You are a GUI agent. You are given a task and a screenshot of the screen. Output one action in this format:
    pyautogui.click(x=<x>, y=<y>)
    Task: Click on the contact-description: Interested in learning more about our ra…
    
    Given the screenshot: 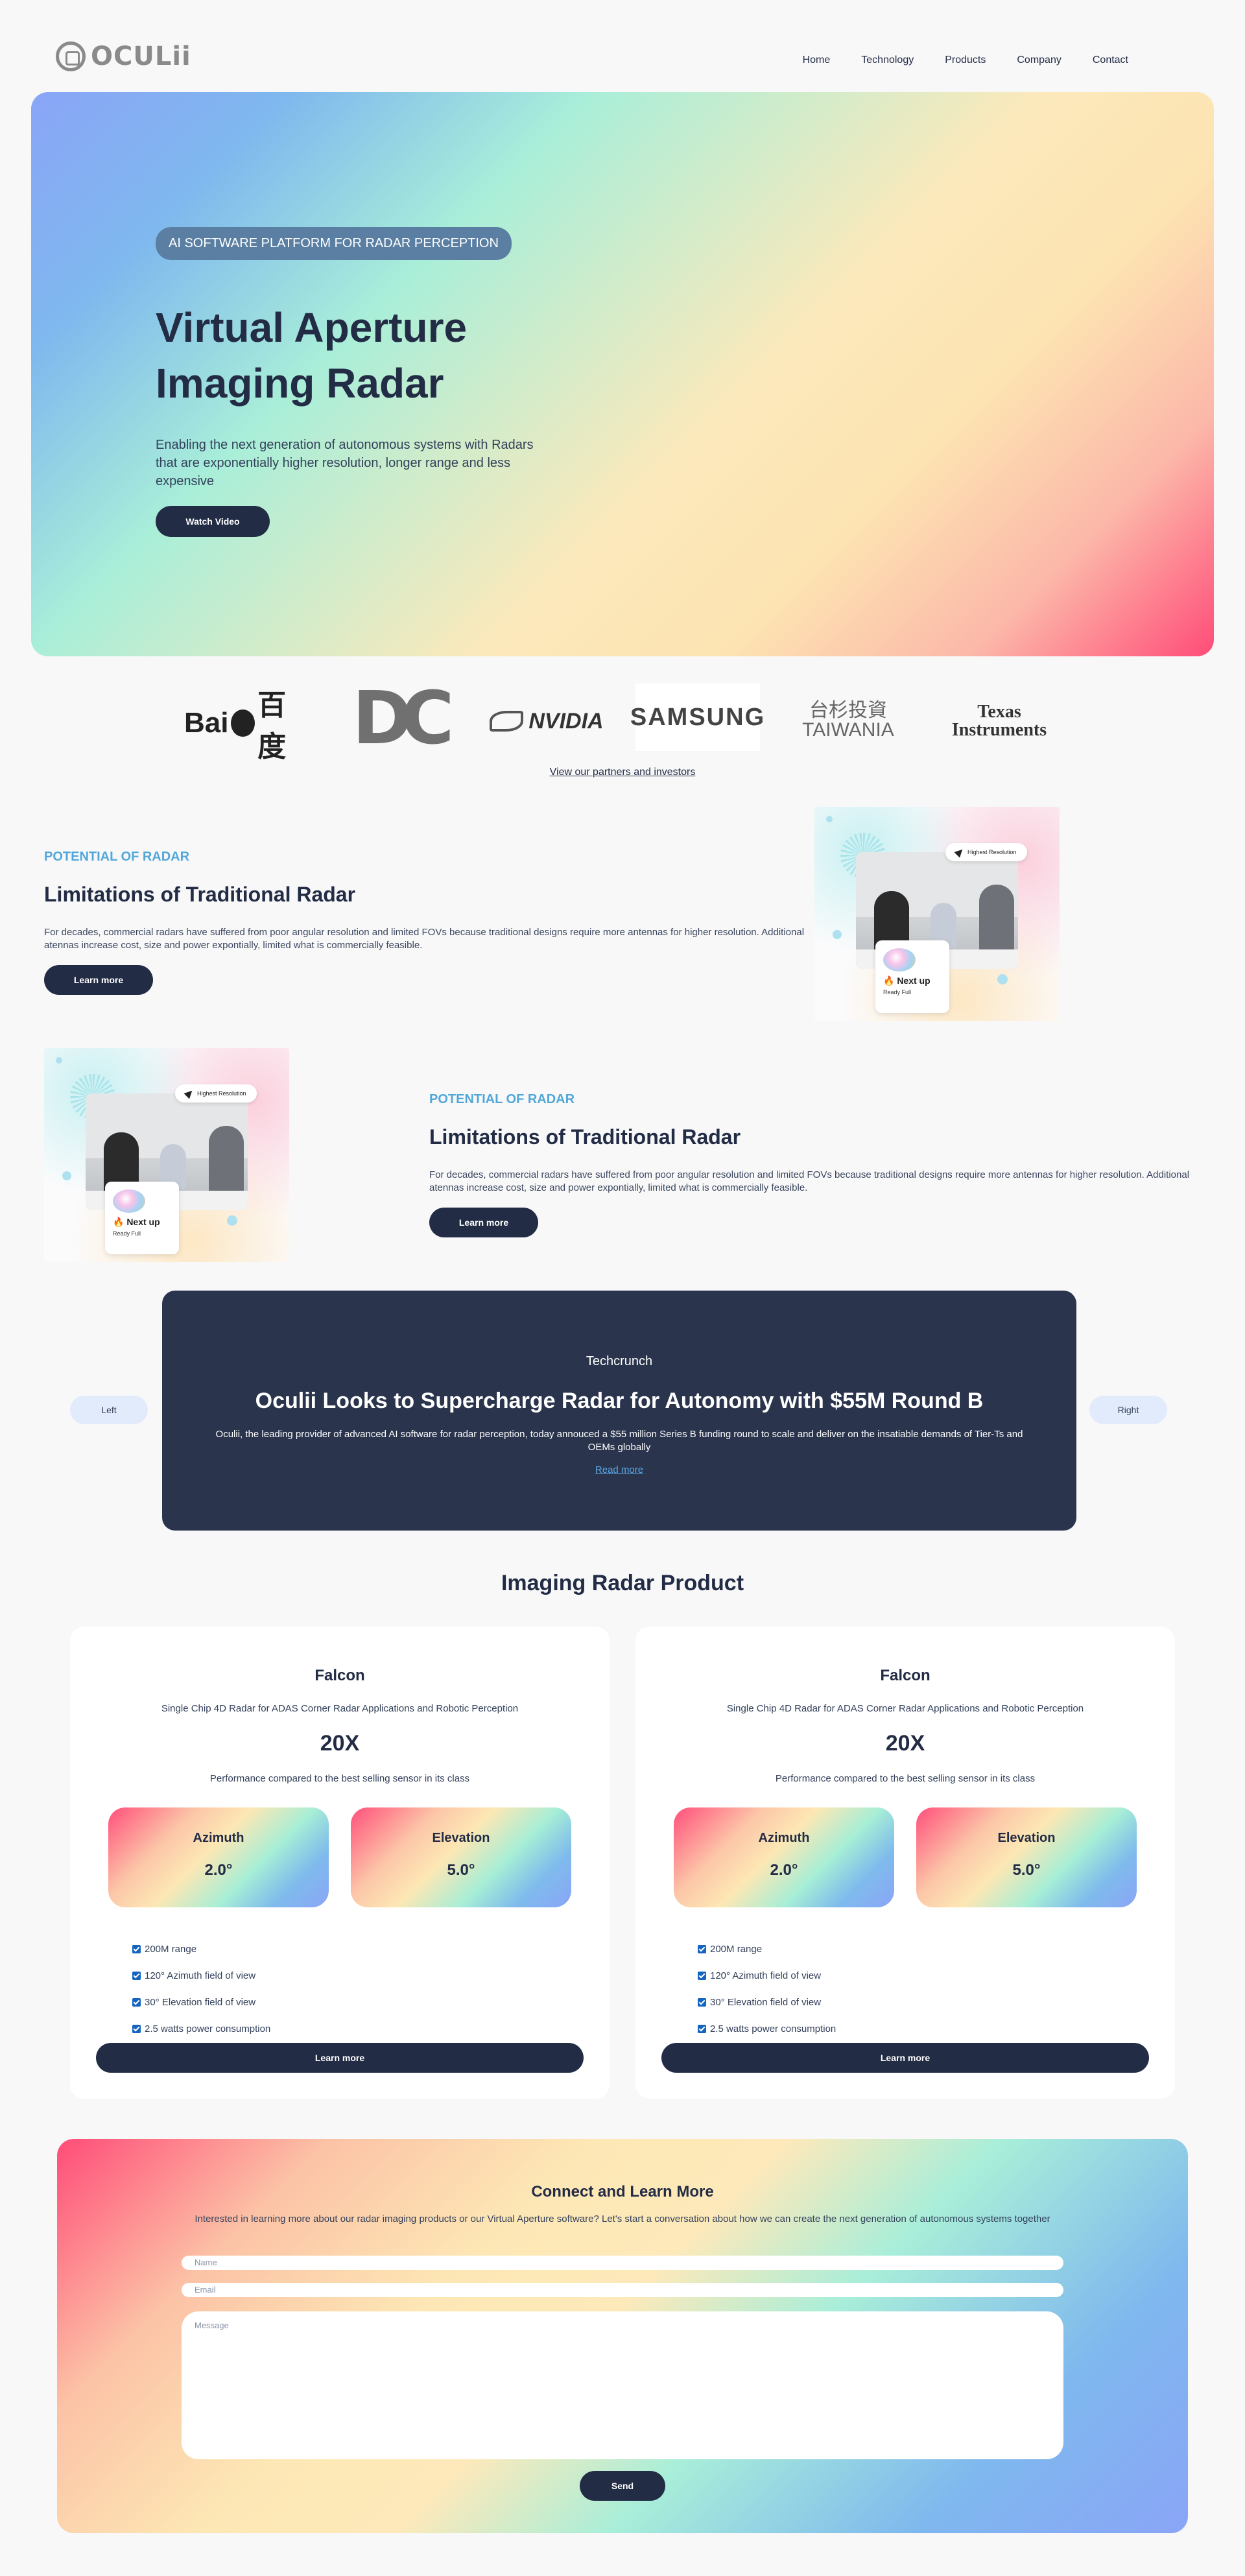 What is the action you would take?
    pyautogui.click(x=622, y=2218)
    